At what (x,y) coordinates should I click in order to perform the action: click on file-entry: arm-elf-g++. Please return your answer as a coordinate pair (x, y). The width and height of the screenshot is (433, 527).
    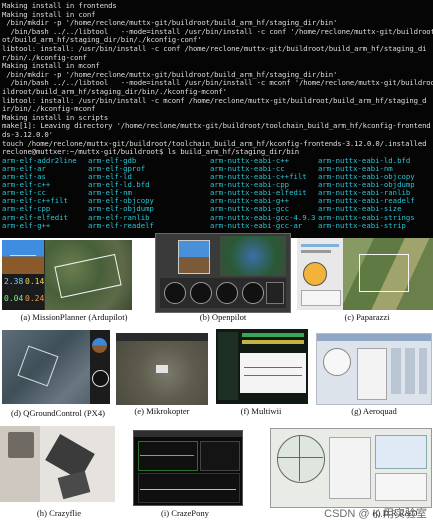
    Looking at the image, I should click on (26, 225).